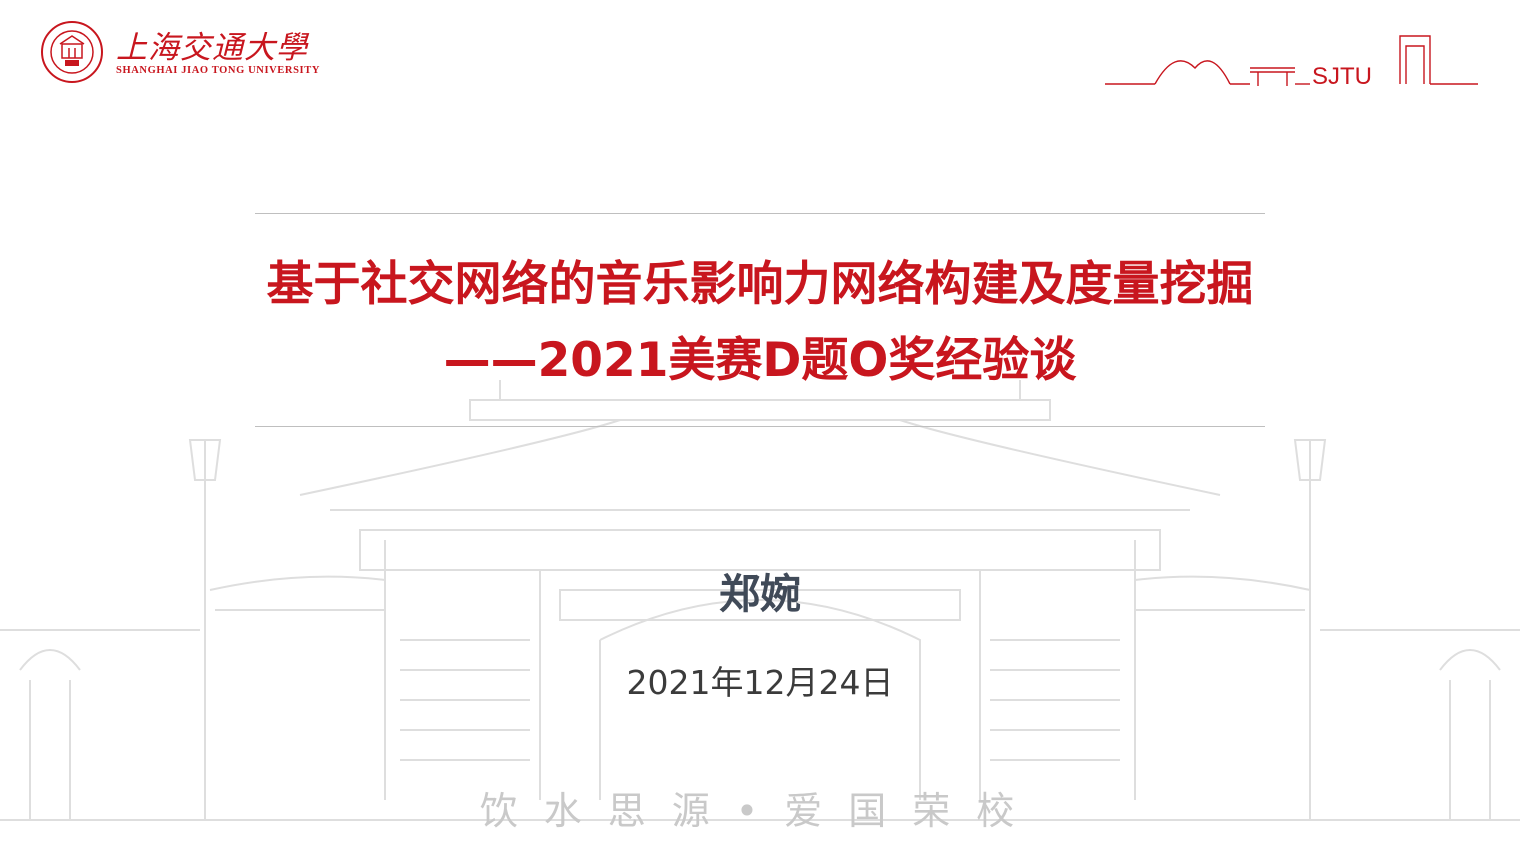  What do you see at coordinates (1291, 62) in the screenshot?
I see `campus-gate-line-icon: SJTU` at bounding box center [1291, 62].